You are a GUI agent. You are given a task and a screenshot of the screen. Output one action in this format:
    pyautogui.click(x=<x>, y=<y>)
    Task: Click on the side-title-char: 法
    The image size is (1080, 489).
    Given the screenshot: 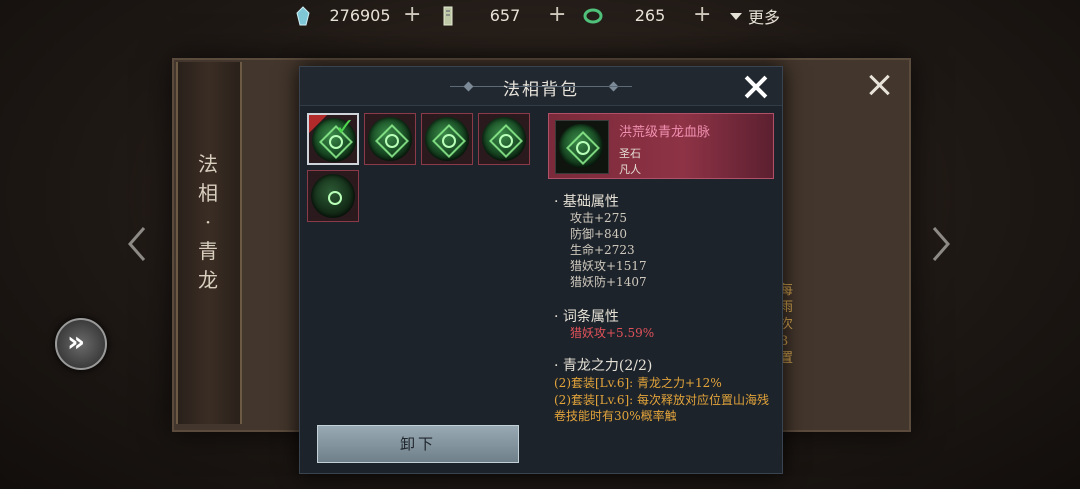 What is the action you would take?
    pyautogui.click(x=208, y=164)
    